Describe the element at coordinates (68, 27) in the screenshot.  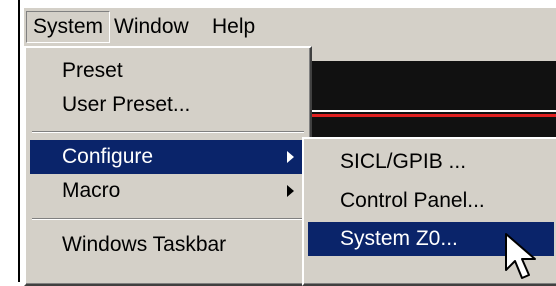
I see `menu-system: System` at that location.